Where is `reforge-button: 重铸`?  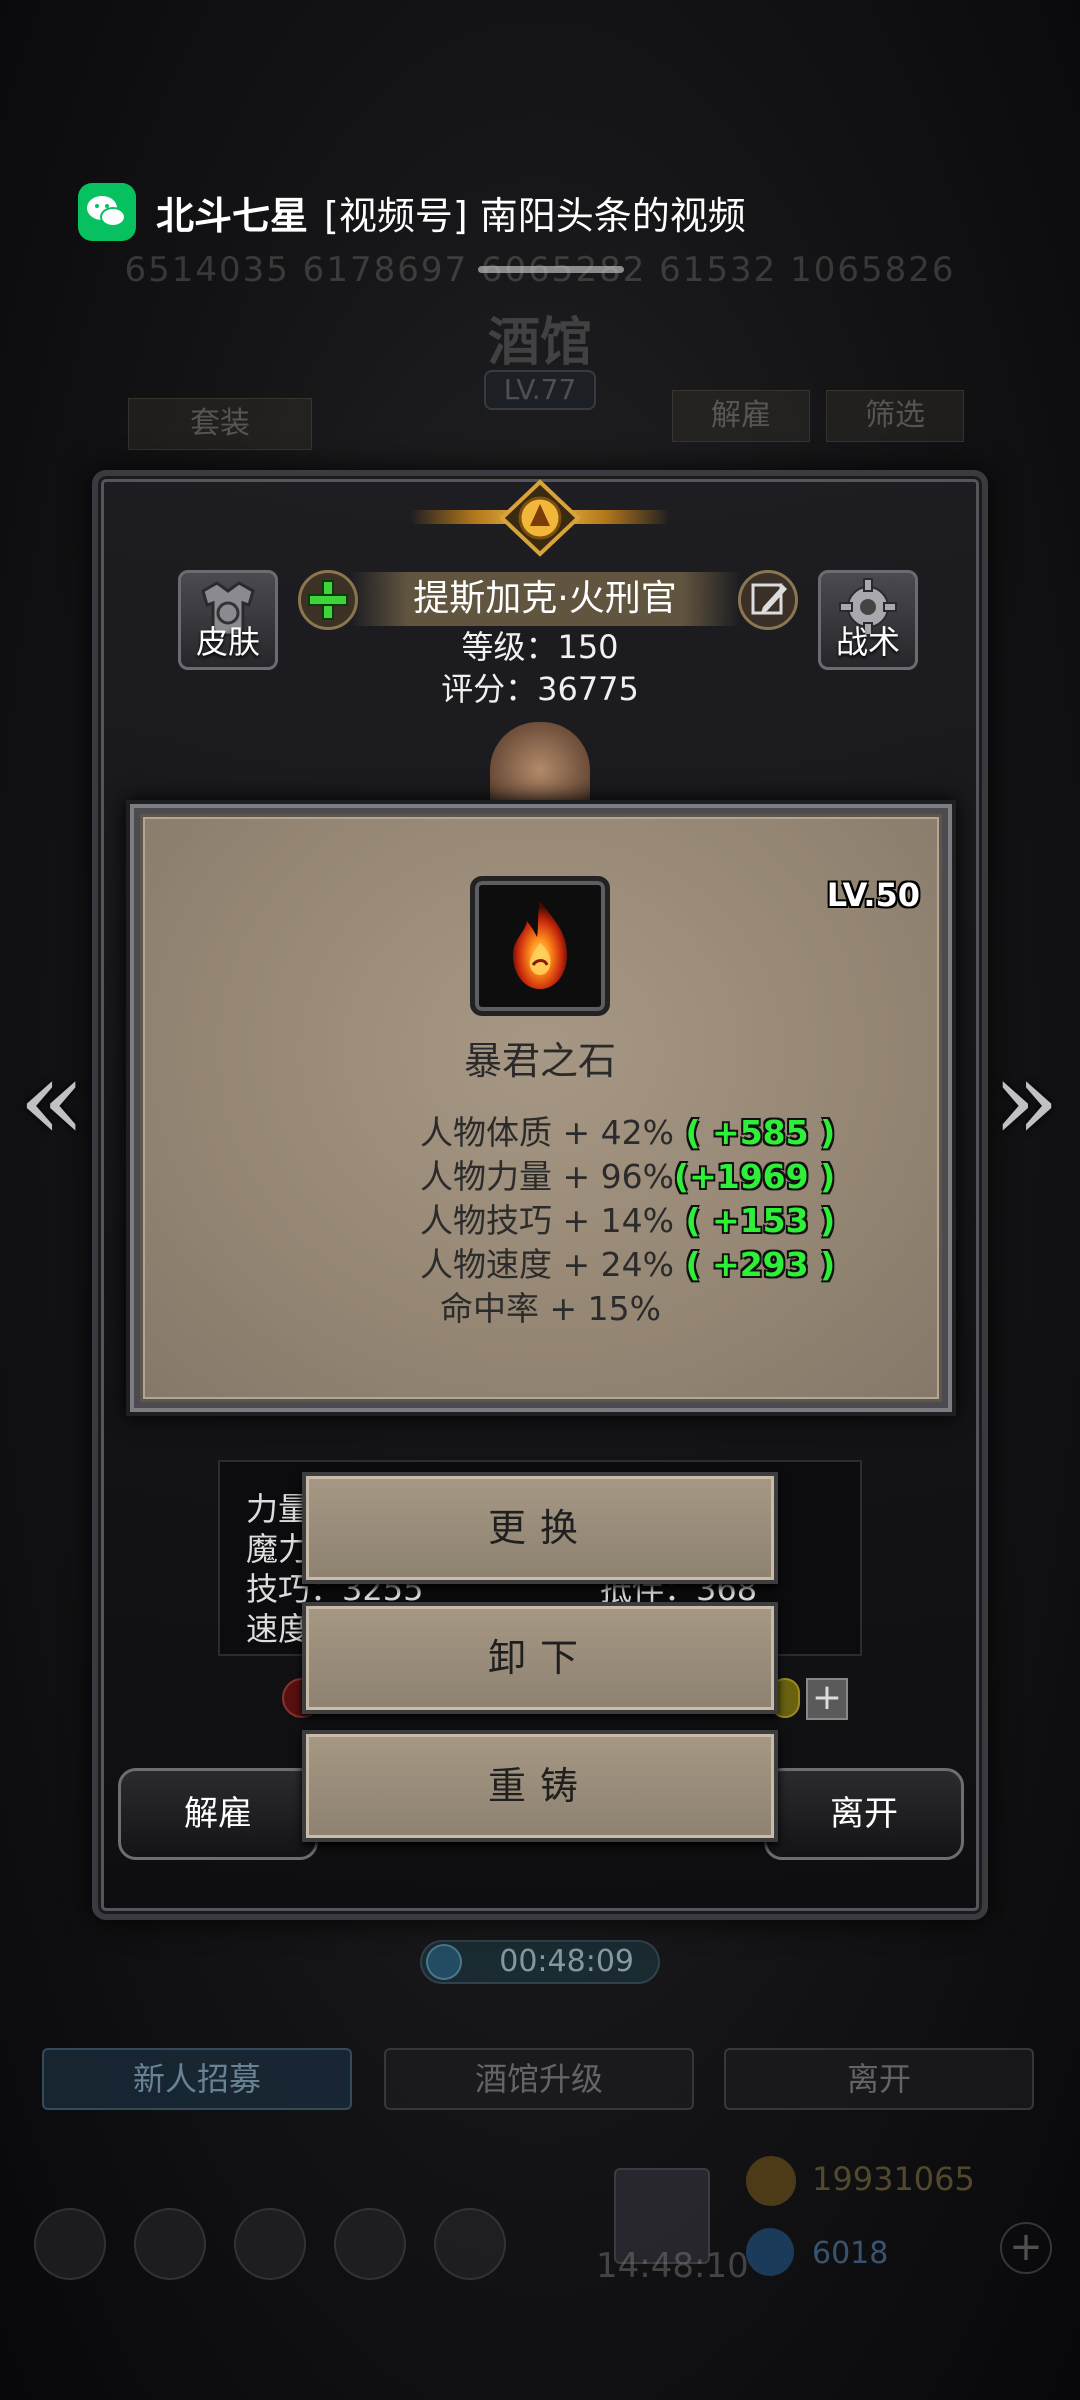 reforge-button: 重铸 is located at coordinates (540, 1786).